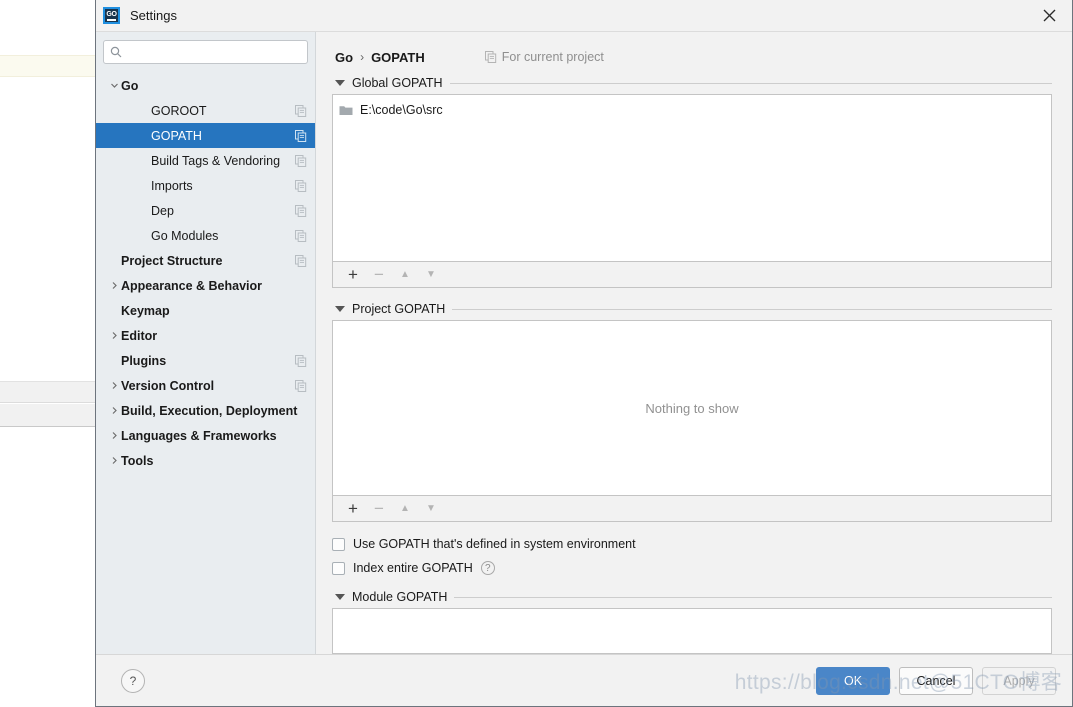  What do you see at coordinates (111, 19) in the screenshot?
I see `goland-icon-bar` at bounding box center [111, 19].